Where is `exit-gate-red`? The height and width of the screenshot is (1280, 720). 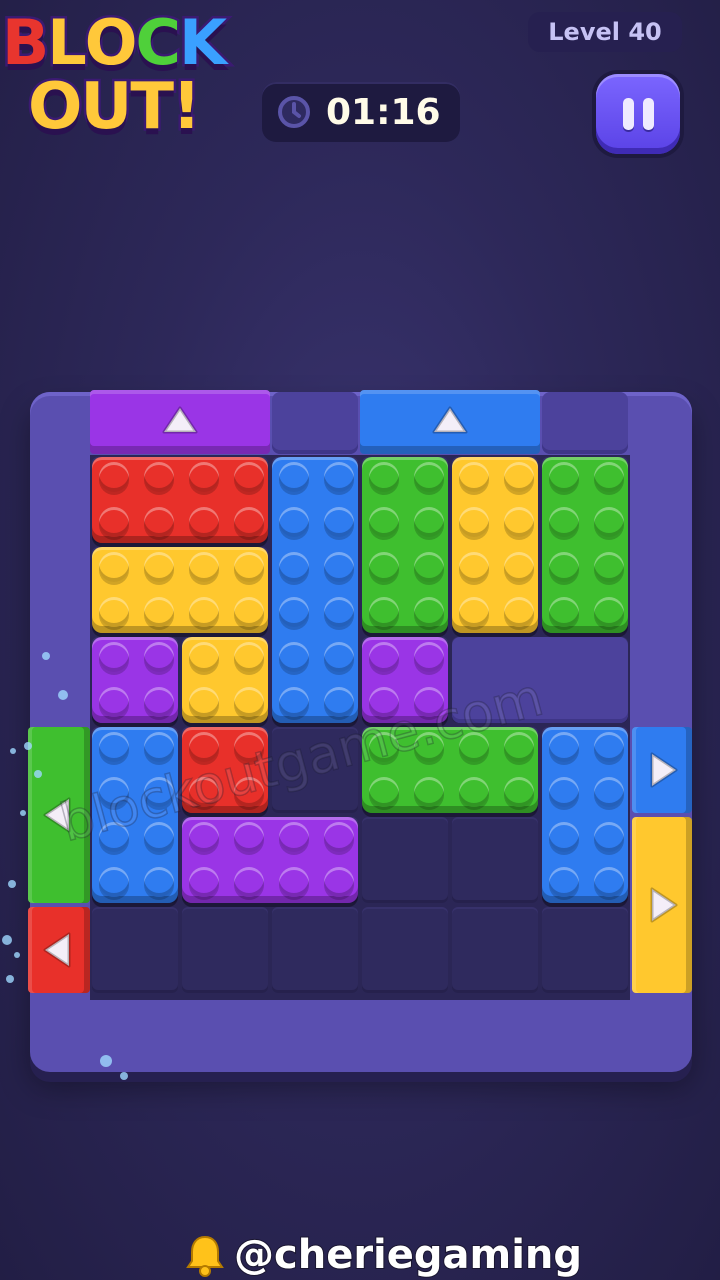 exit-gate-red is located at coordinates (59, 950).